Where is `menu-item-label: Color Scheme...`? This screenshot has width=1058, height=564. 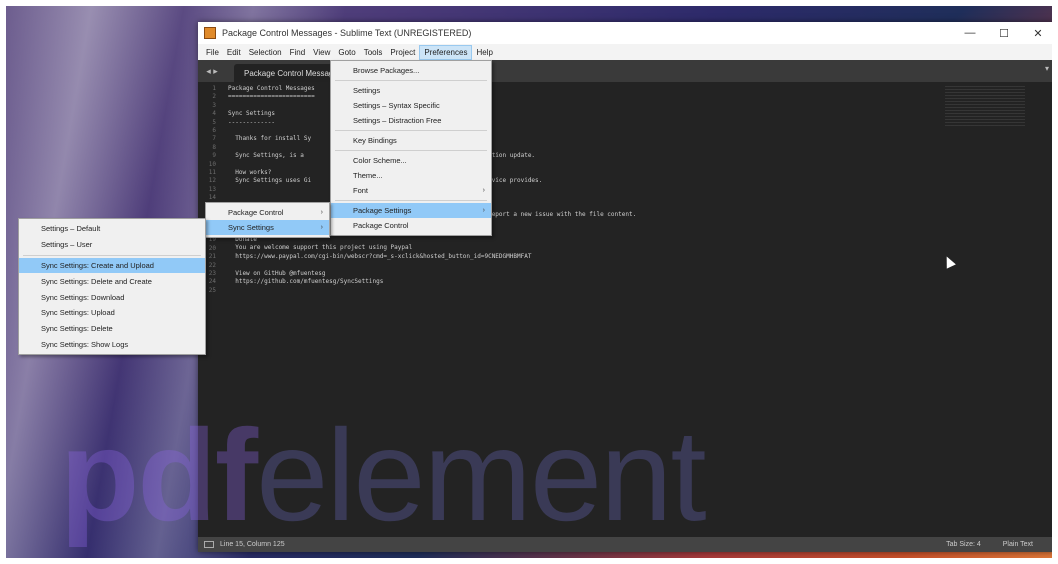 menu-item-label: Color Scheme... is located at coordinates (380, 160).